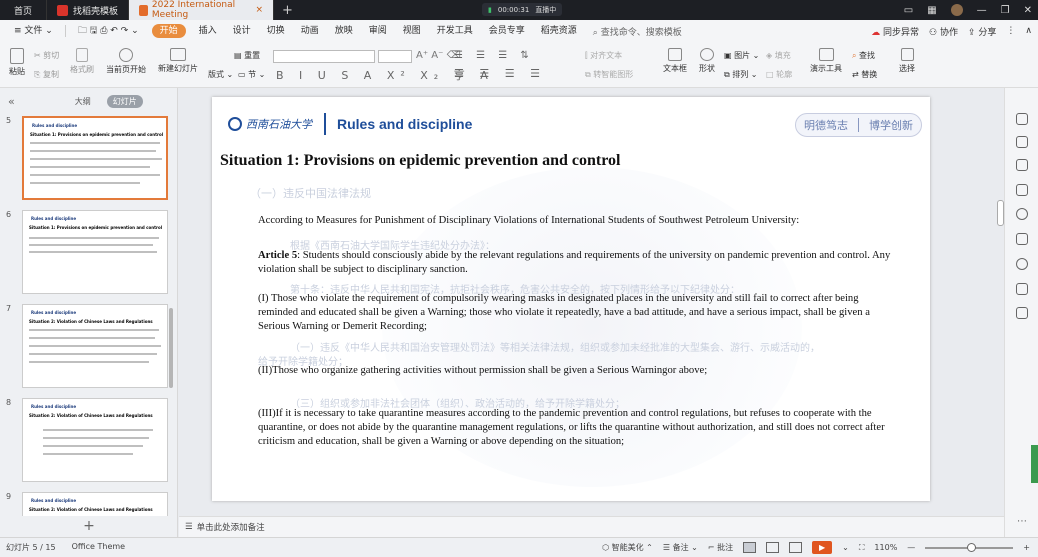  What do you see at coordinates (885, 547) in the screenshot?
I see `zoom-level: 110%` at bounding box center [885, 547].